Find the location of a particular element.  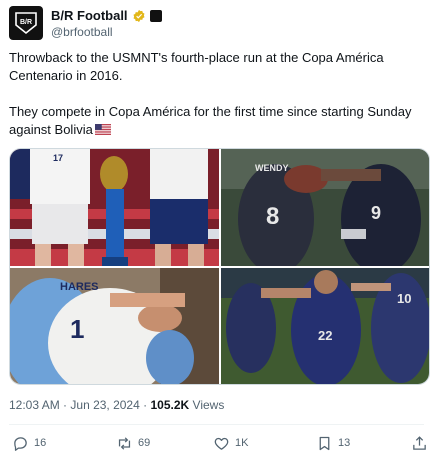

tweet-meta: 12:03 AM · Jun 23, 2024 · 105.2K Views is located at coordinates (116, 405).